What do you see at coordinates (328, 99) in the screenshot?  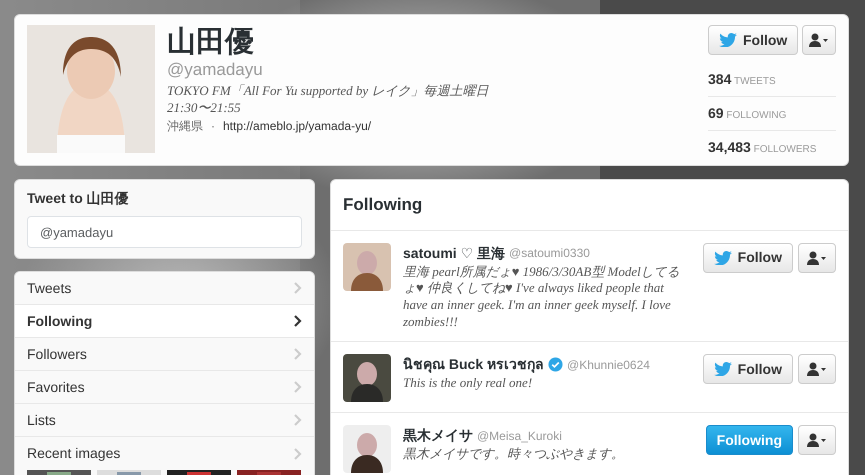 I see `profile-bio: TOKYO FM「All For Yu supported by レイク」毎週土曜日 21:30〜21:55` at bounding box center [328, 99].